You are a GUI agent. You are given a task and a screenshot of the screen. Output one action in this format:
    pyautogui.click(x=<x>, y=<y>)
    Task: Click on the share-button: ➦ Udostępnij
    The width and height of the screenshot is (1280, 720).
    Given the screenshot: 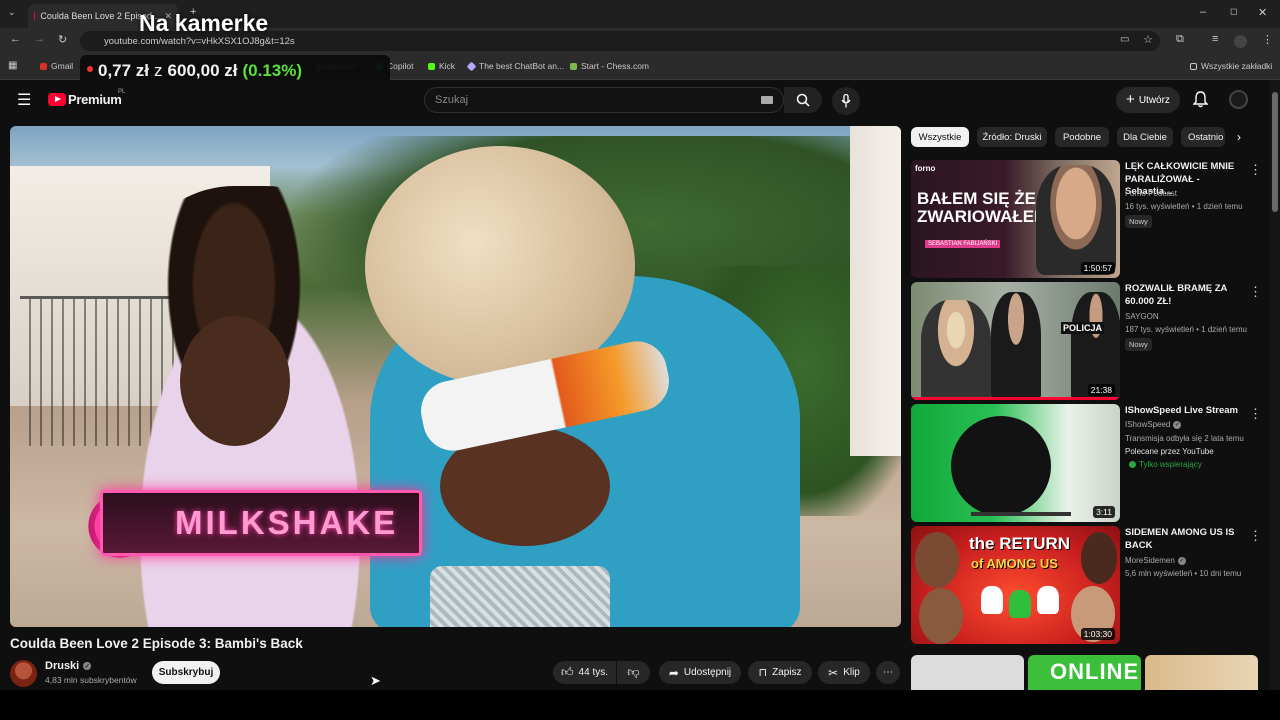 What is the action you would take?
    pyautogui.click(x=700, y=672)
    